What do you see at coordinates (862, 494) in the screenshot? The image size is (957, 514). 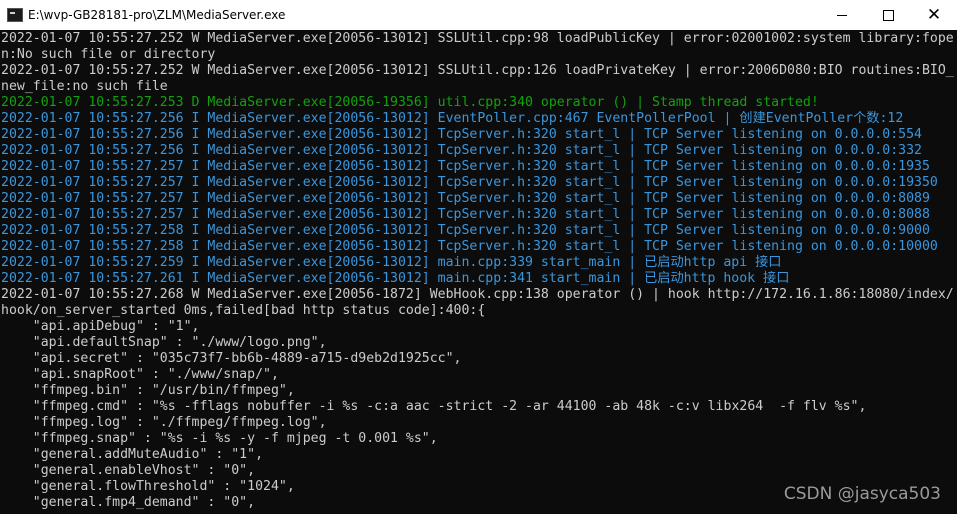 I see `watermark: CSDN @jasyca503` at bounding box center [862, 494].